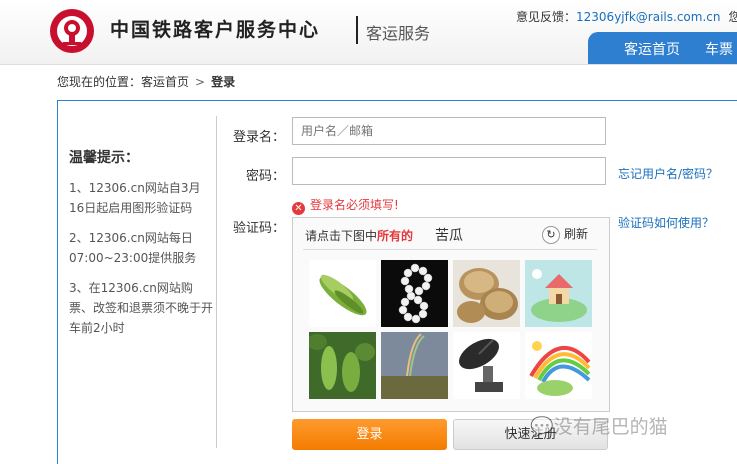 The height and width of the screenshot is (464, 737). I want to click on password-input, so click(449, 171).